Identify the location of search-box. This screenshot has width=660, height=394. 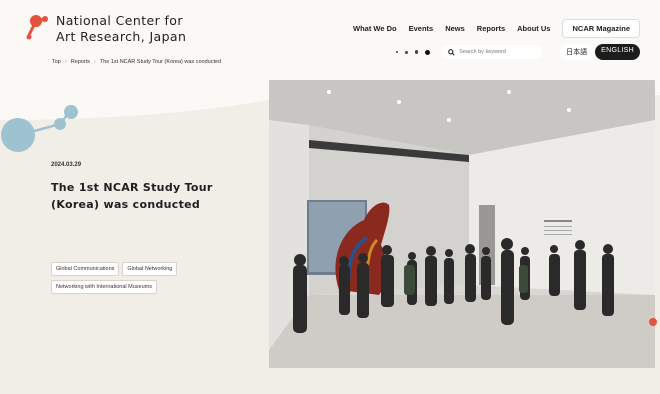
(492, 52).